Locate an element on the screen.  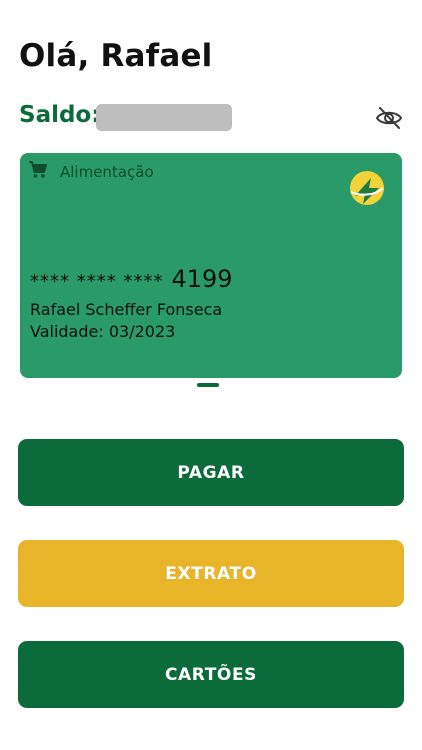
eye-off-icon is located at coordinates (389, 118).